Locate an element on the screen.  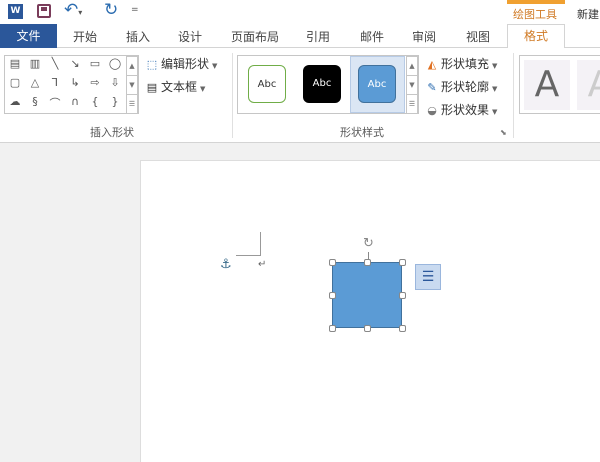
down-arrow-shape-icon: ⇩ is located at coordinates (115, 82).